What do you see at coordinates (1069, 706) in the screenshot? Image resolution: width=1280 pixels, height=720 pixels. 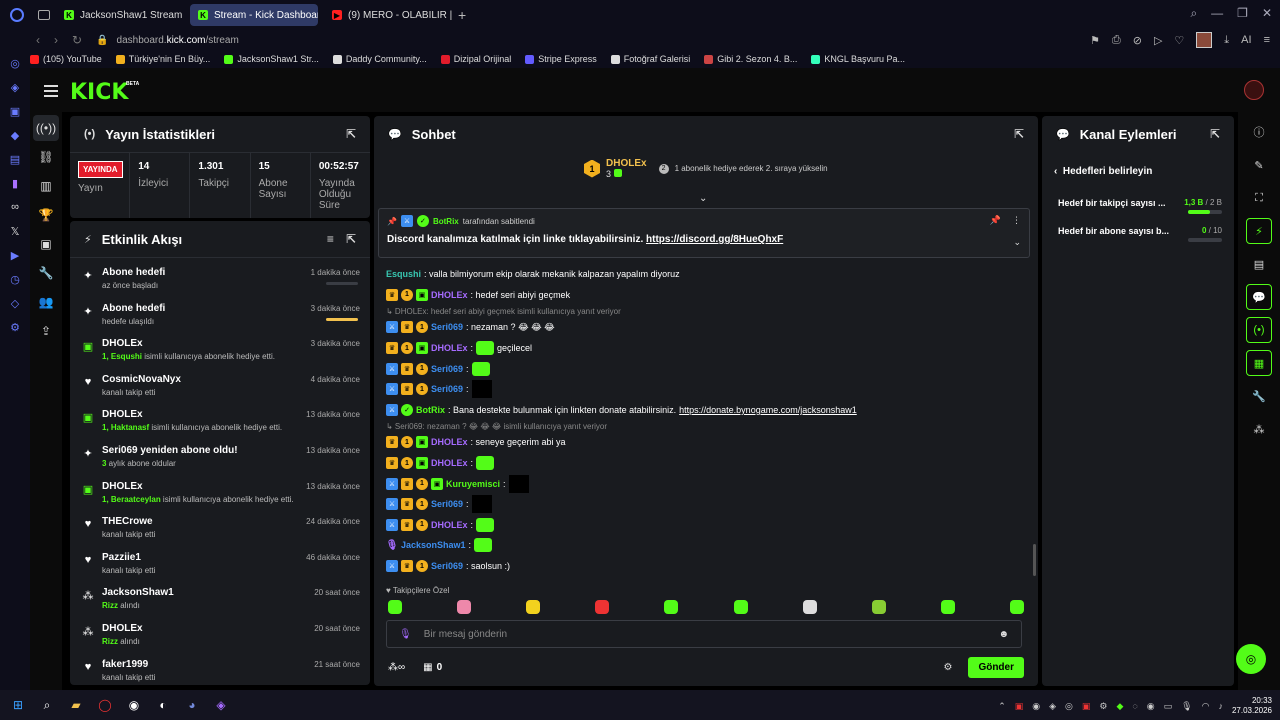 I see `tray-app4-icon: ◎` at bounding box center [1069, 706].